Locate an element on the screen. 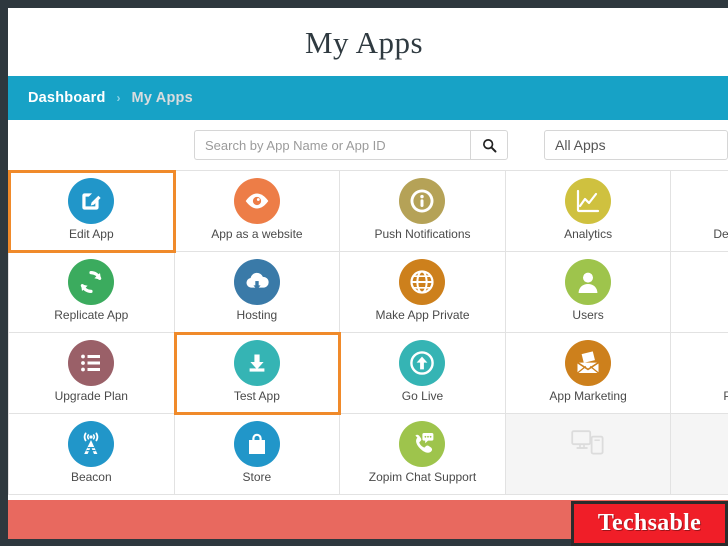 Image resolution: width=728 pixels, height=546 pixels. edit-app-glyph is located at coordinates (91, 201).